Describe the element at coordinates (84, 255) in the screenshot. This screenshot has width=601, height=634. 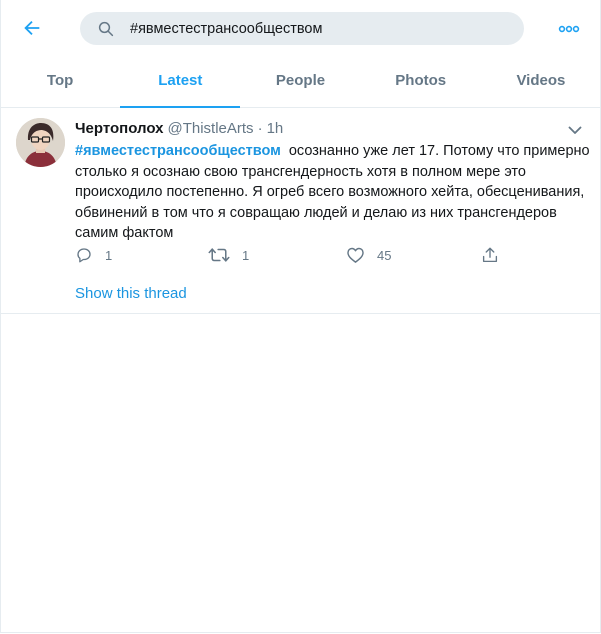
I see `reply-icon` at that location.